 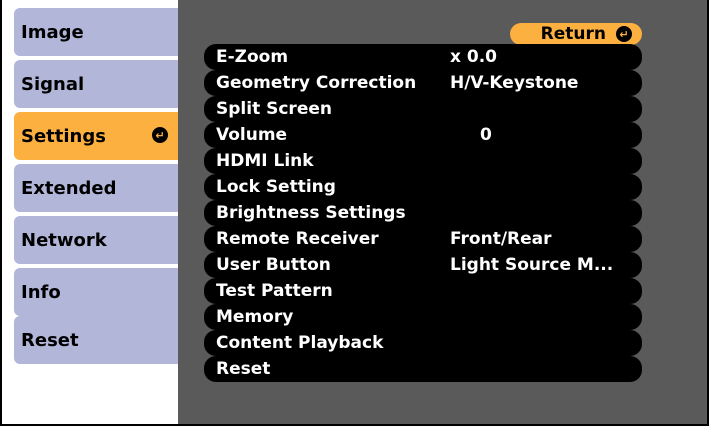 What do you see at coordinates (423, 317) in the screenshot?
I see `setting-row-memory: Memory` at bounding box center [423, 317].